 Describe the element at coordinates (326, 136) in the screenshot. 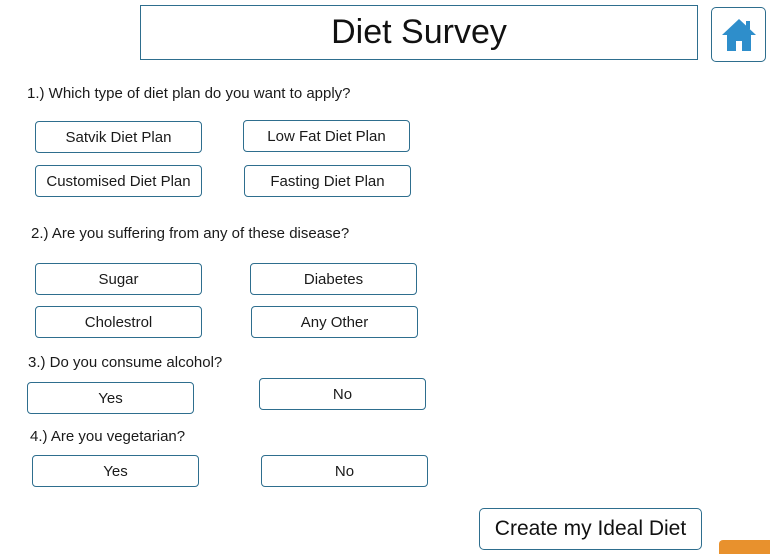

I see `option-low-fat-diet-plan: Low Fat Diet Plan` at that location.